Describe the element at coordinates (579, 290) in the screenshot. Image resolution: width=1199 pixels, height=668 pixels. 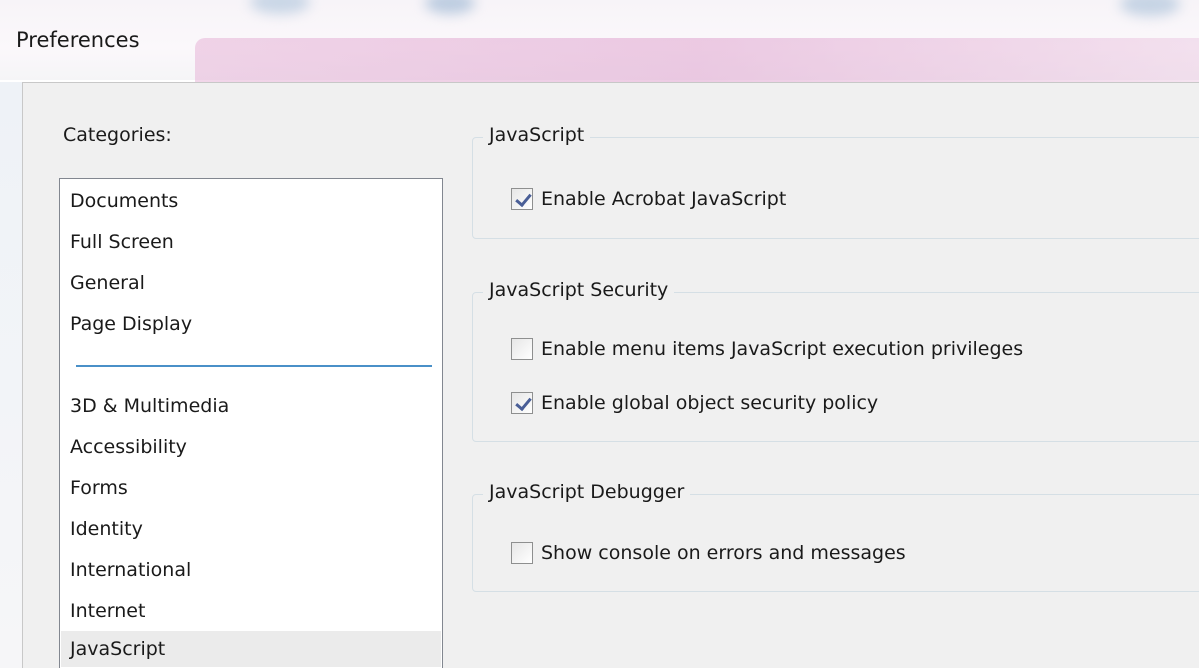
I see `javascript-security-group-title: JavaScript Security` at that location.